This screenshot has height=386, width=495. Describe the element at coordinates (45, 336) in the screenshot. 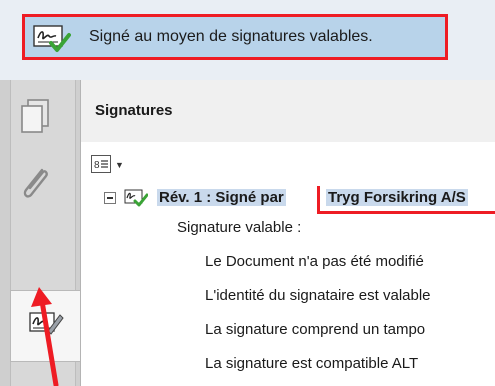

I see `arrow-annotation` at that location.